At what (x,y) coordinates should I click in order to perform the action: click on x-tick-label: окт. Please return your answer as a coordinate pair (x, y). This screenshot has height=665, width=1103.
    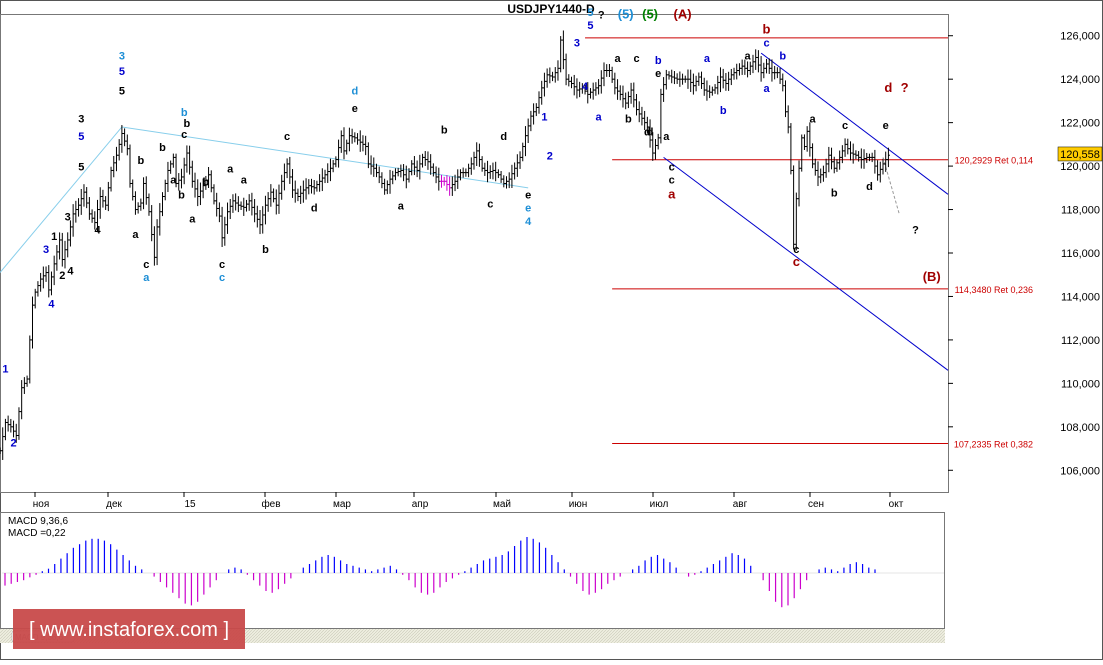
    Looking at the image, I should click on (896, 504).